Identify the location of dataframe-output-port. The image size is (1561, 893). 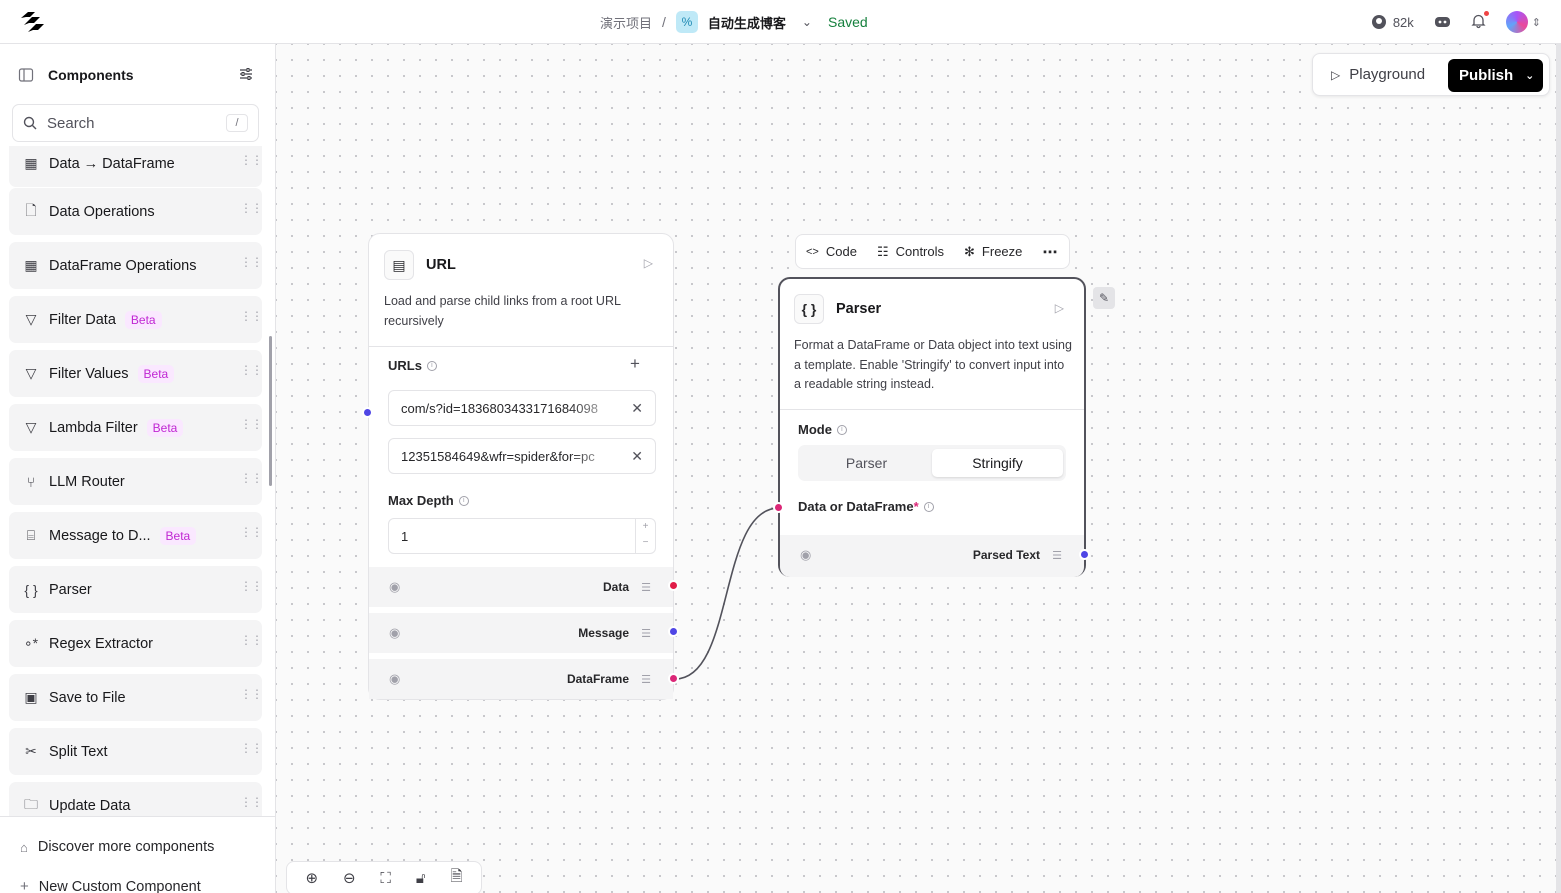
(673, 678).